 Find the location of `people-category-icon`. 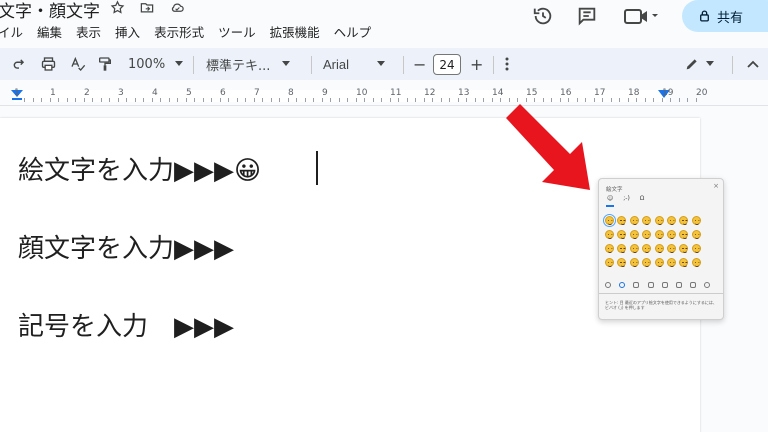

people-category-icon is located at coordinates (636, 285).